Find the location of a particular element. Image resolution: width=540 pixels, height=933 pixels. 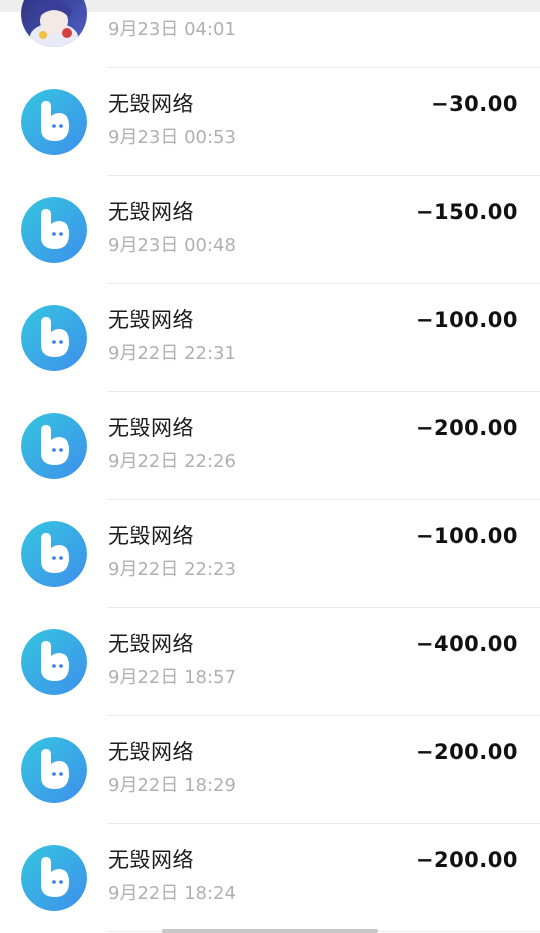

transaction-row: 无毁网络 9月22日 22:23 −100.00 is located at coordinates (270, 554).